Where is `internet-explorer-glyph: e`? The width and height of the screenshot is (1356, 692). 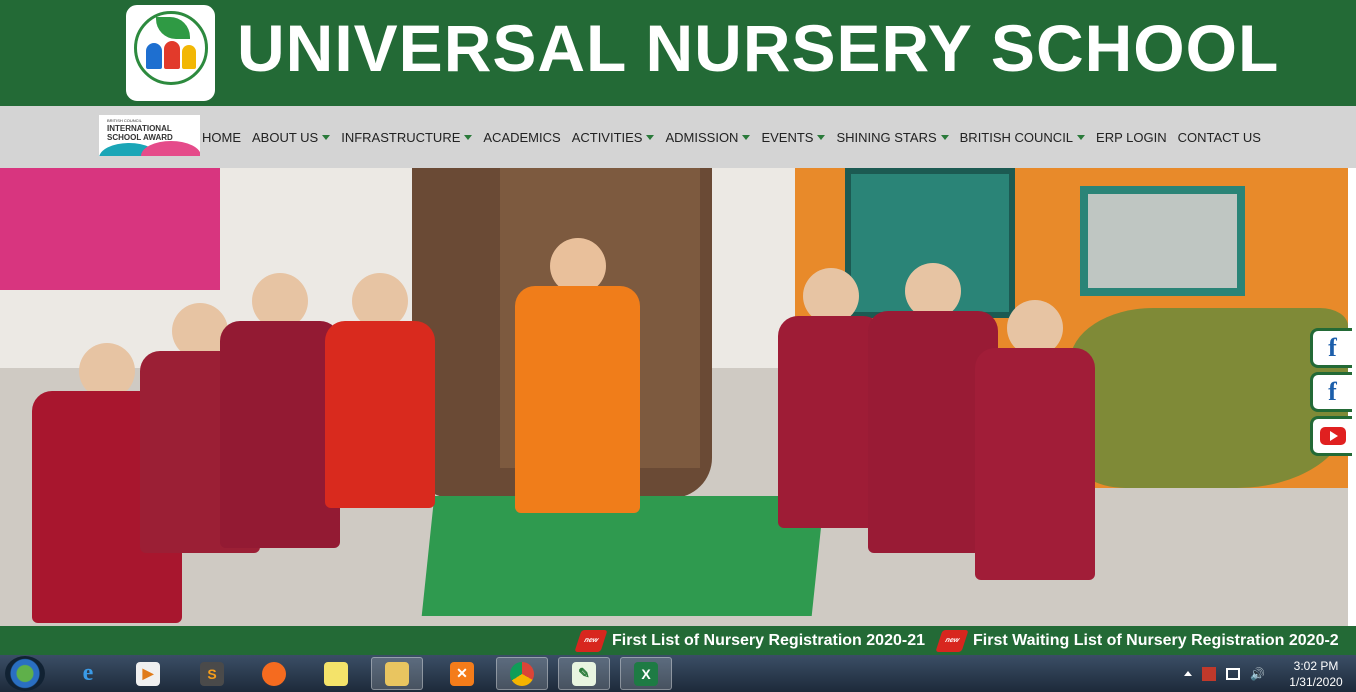 internet-explorer-glyph: e is located at coordinates (88, 673).